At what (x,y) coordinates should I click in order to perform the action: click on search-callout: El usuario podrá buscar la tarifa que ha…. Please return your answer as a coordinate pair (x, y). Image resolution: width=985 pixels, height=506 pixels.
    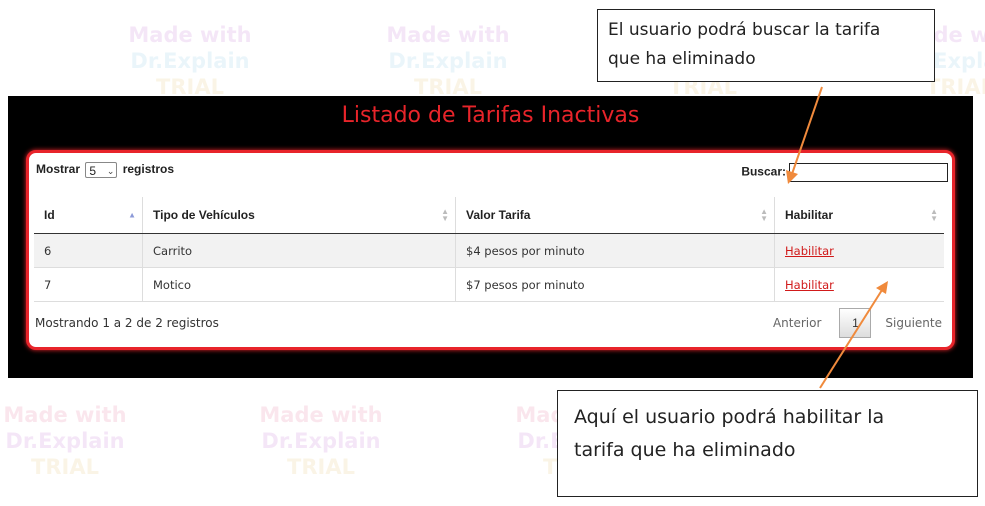
    Looking at the image, I should click on (766, 45).